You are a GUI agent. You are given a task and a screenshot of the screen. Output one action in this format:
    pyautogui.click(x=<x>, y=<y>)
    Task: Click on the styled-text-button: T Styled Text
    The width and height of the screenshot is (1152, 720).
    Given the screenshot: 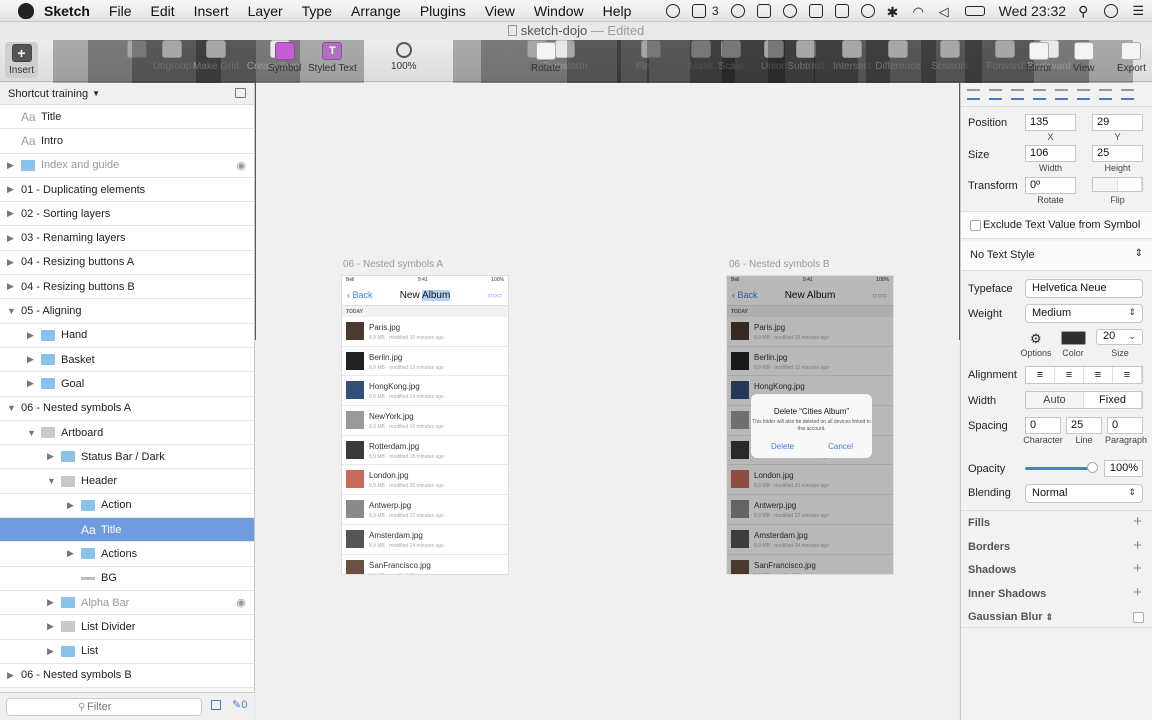 What is the action you would take?
    pyautogui.click(x=332, y=58)
    